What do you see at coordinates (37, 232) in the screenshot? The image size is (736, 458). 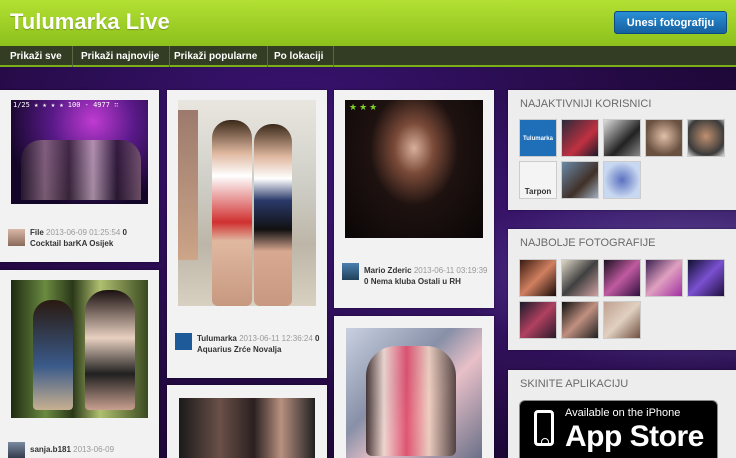 I see `caption-user: File` at bounding box center [37, 232].